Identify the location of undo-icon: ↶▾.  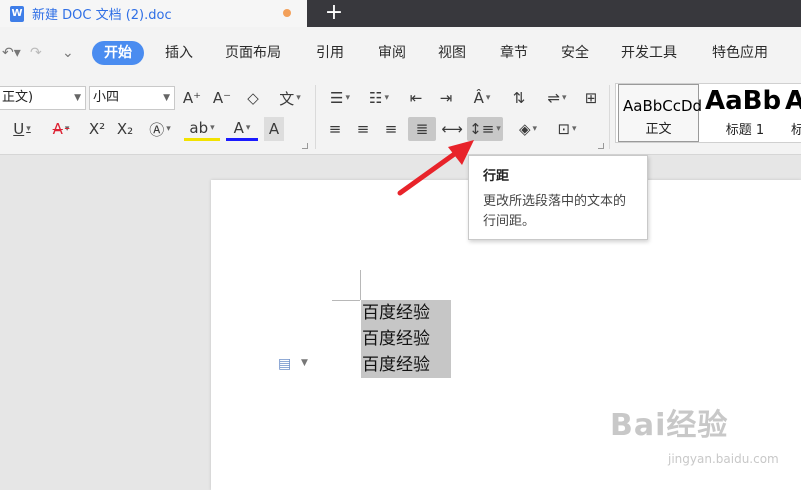
(11, 53).